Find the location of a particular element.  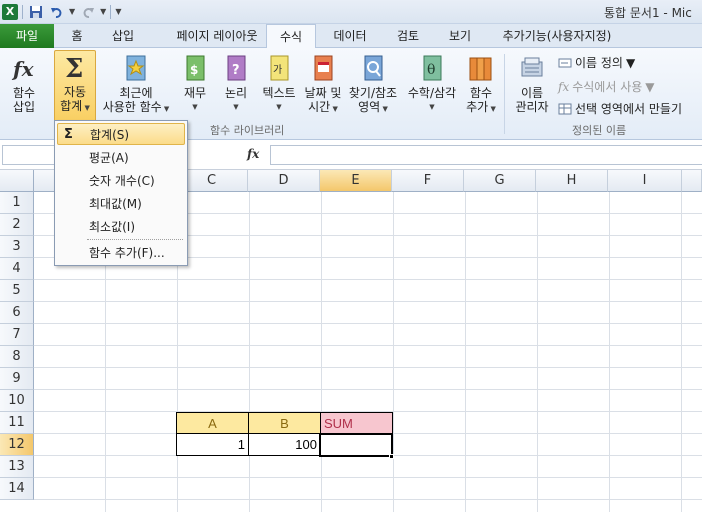

row-header-9: 9 is located at coordinates (17, 379).